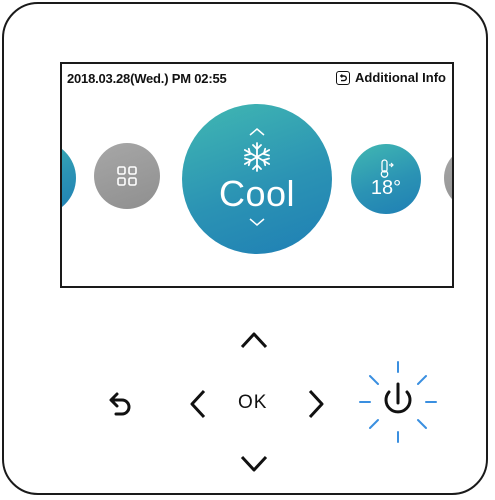 This screenshot has width=495, height=500. What do you see at coordinates (398, 398) in the screenshot?
I see `power-icon` at bounding box center [398, 398].